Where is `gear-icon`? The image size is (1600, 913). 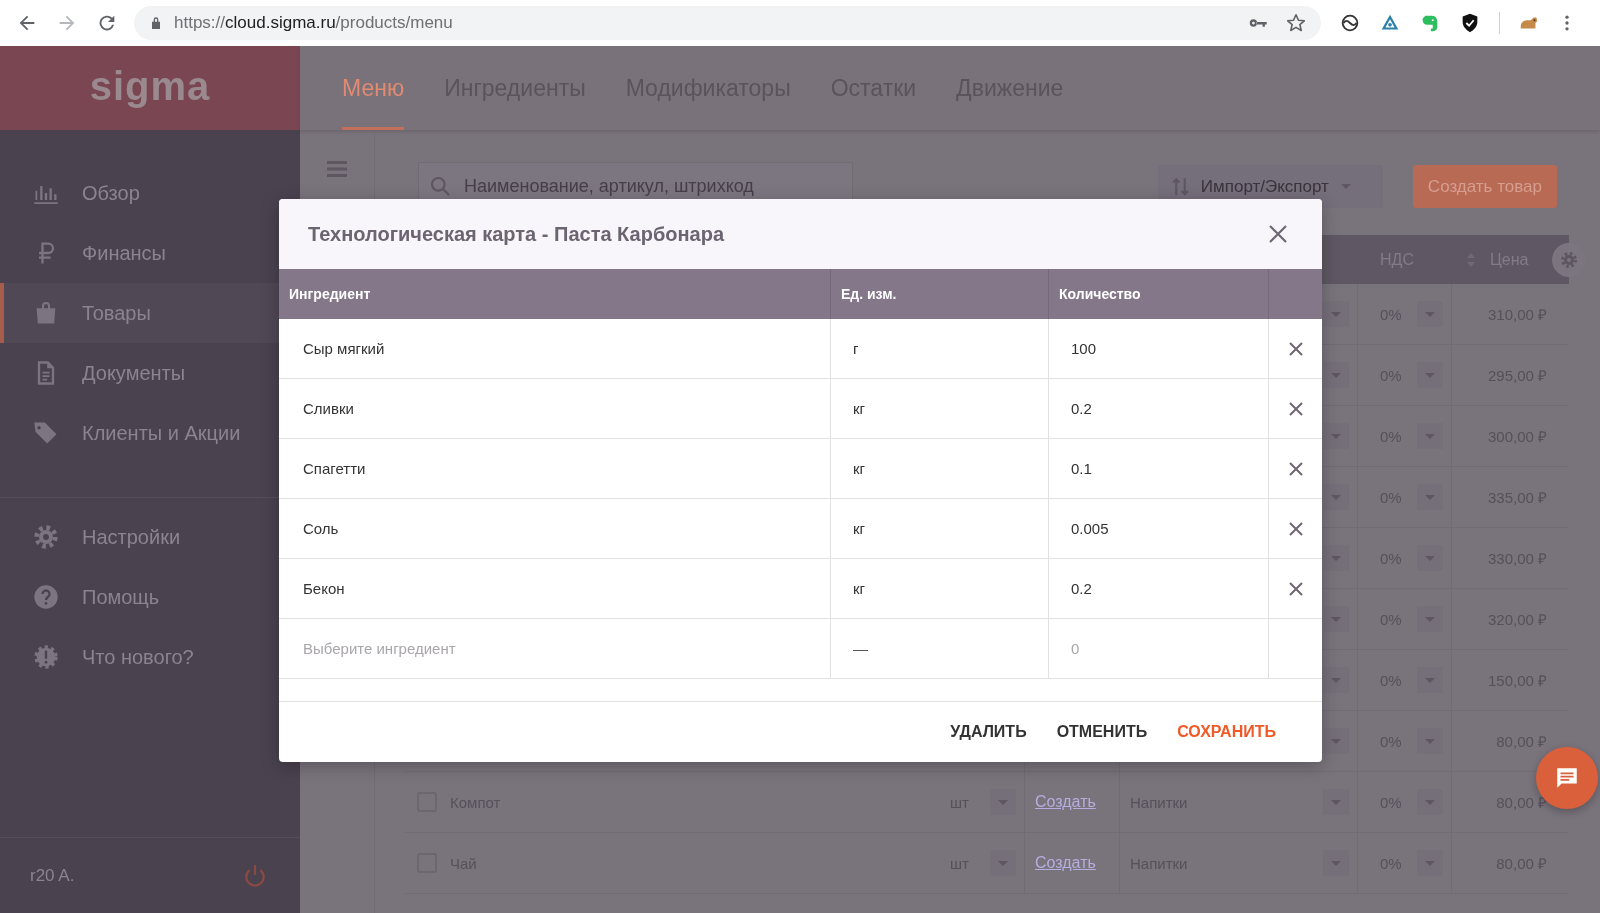 gear-icon is located at coordinates (46, 537).